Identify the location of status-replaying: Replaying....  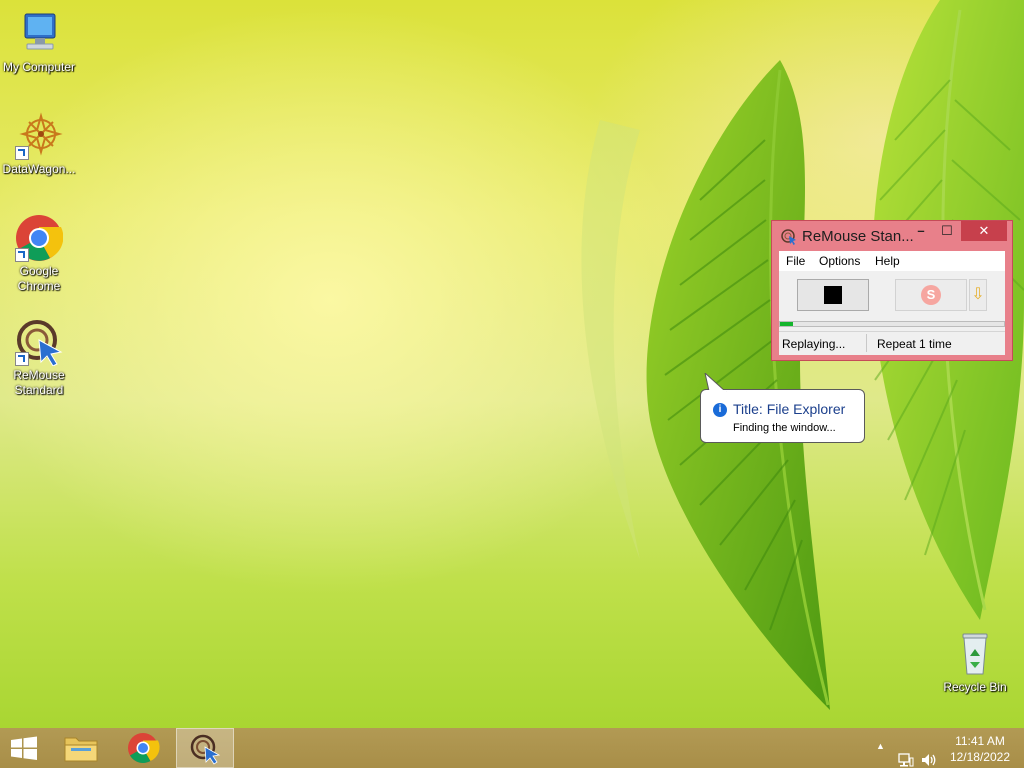
(814, 344).